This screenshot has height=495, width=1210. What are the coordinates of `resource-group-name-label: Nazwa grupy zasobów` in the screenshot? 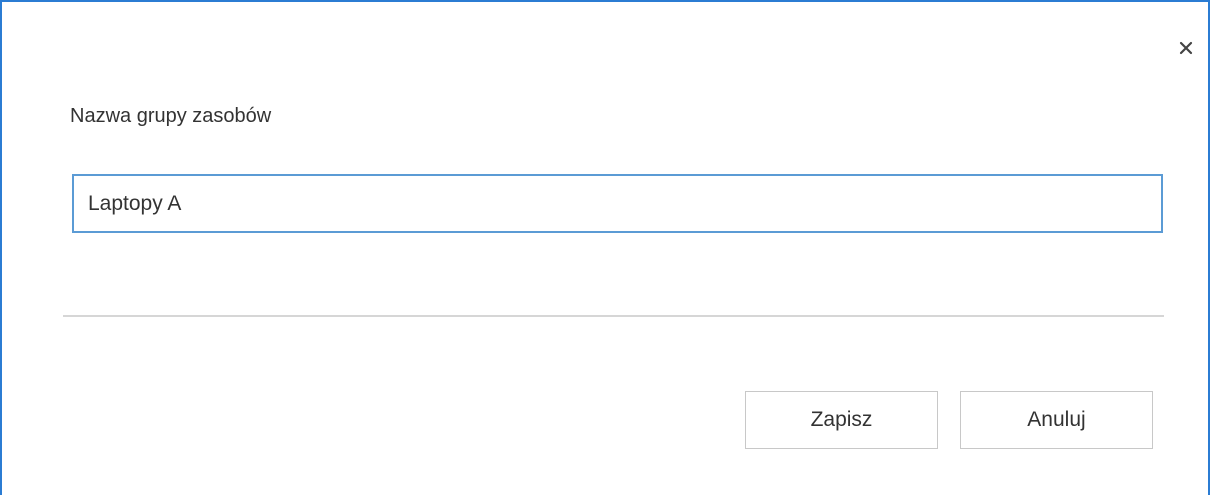 It's located at (171, 116).